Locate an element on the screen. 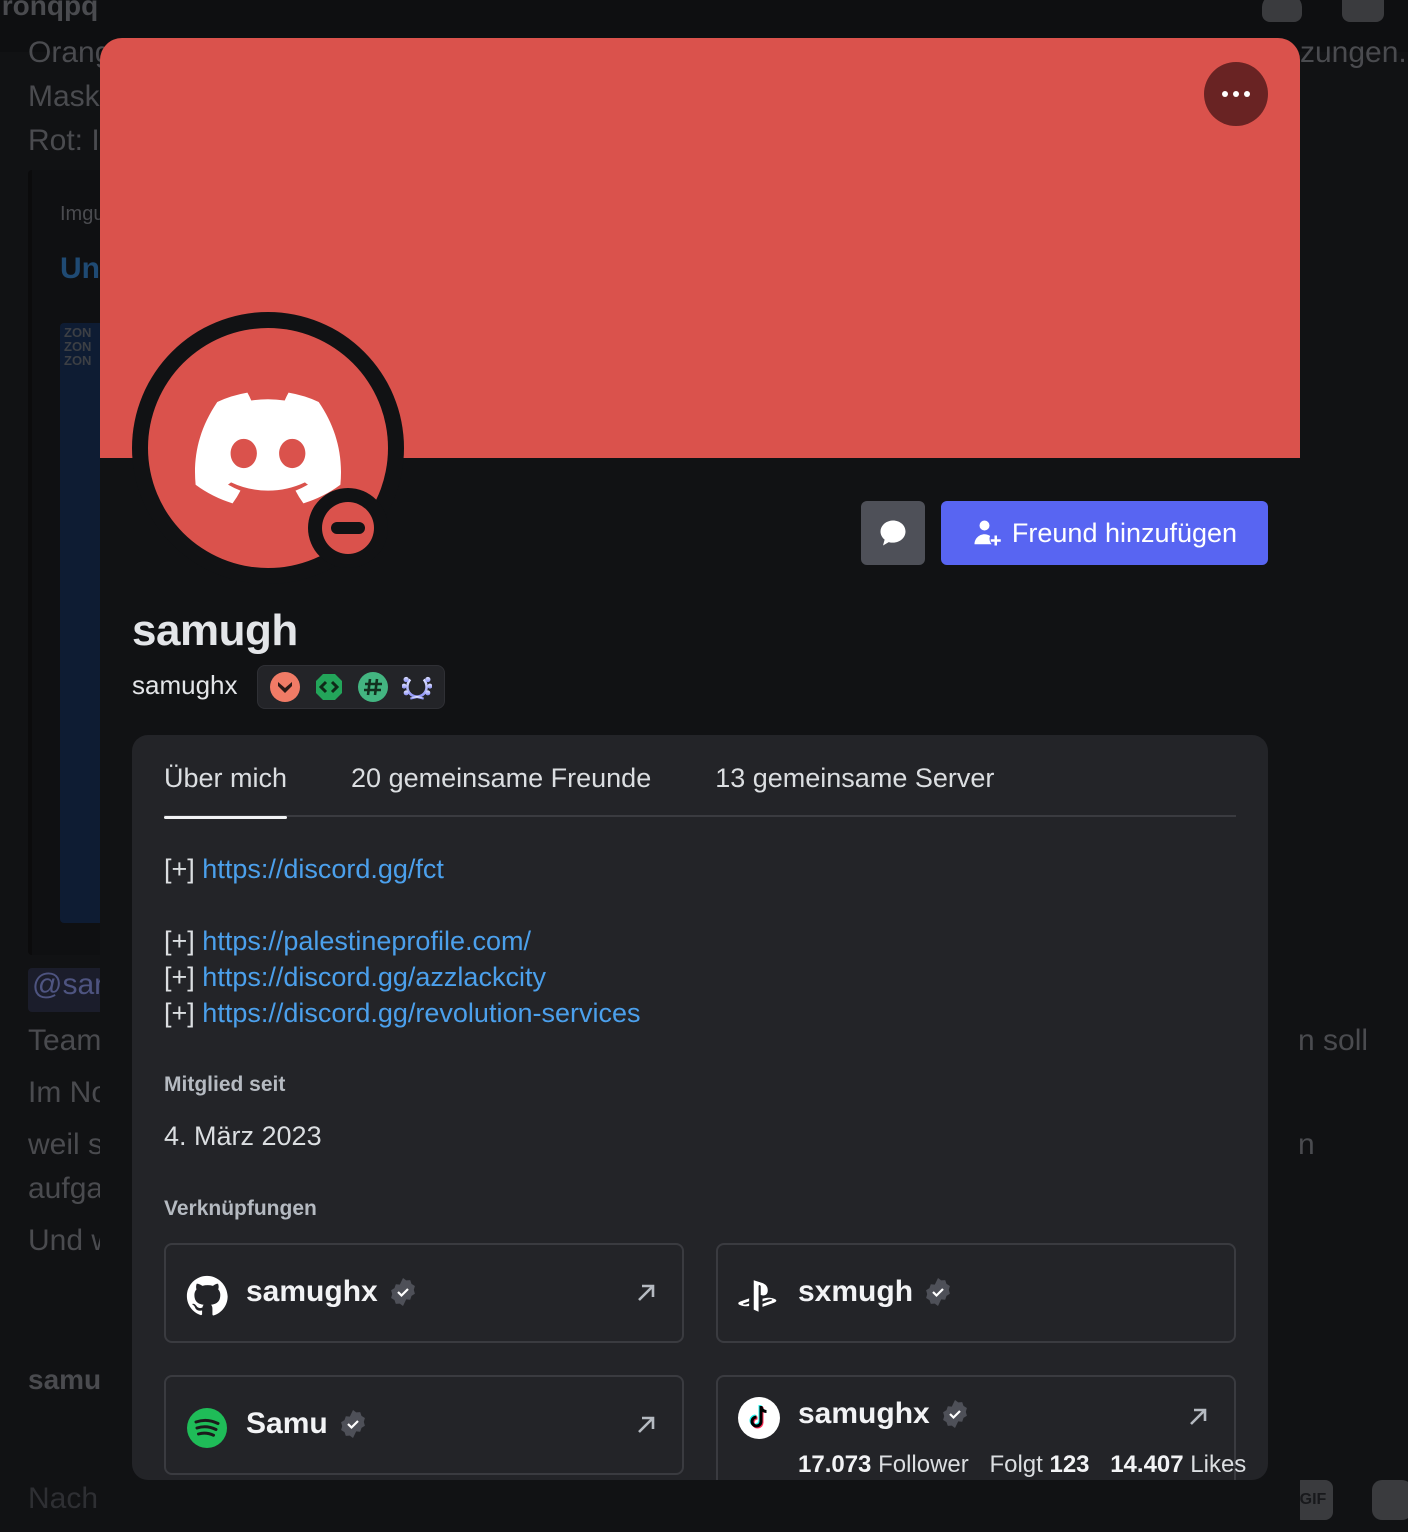 The height and width of the screenshot is (1532, 1408). tiktok-stats: 17.073 Follower Folgt 123 14.407 Likes is located at coordinates (1022, 1465).